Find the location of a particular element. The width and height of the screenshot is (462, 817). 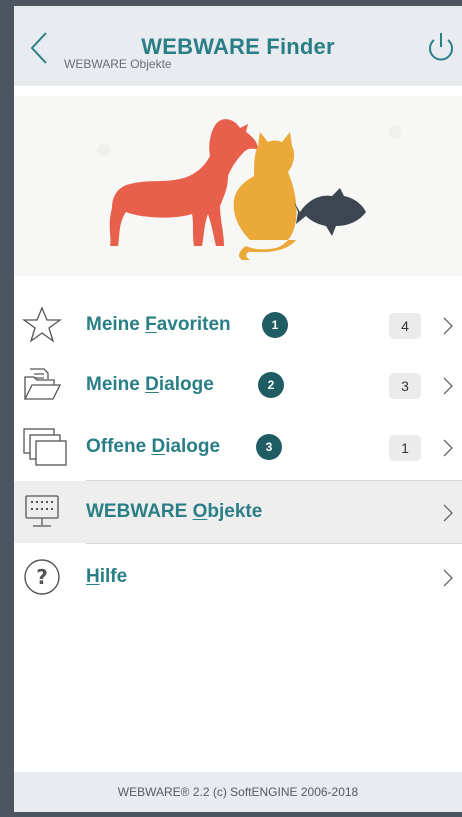

star-icon is located at coordinates (42, 325).